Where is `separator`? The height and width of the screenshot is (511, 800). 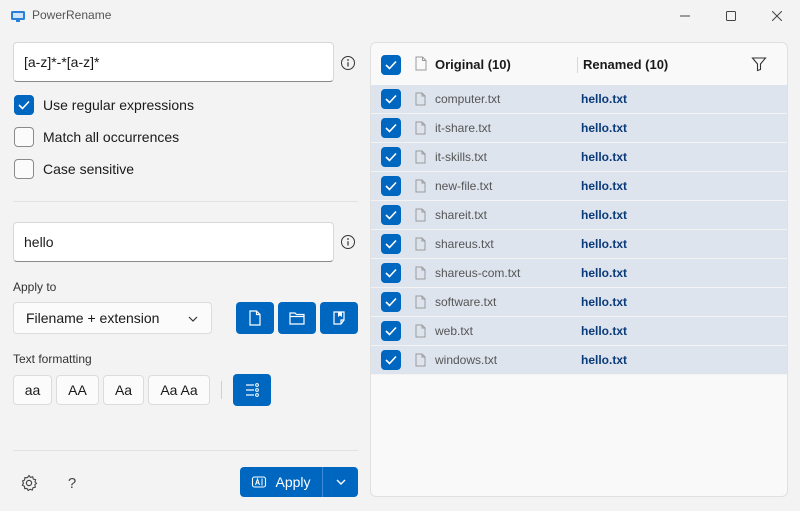 separator is located at coordinates (221, 390).